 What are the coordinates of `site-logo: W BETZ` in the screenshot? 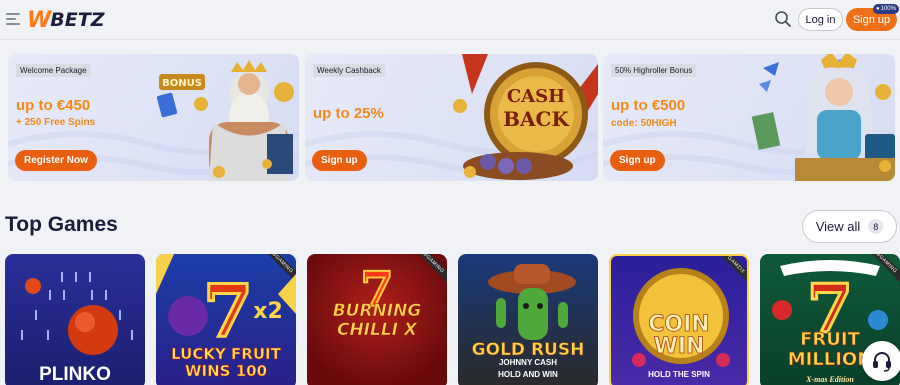 It's located at (65, 20).